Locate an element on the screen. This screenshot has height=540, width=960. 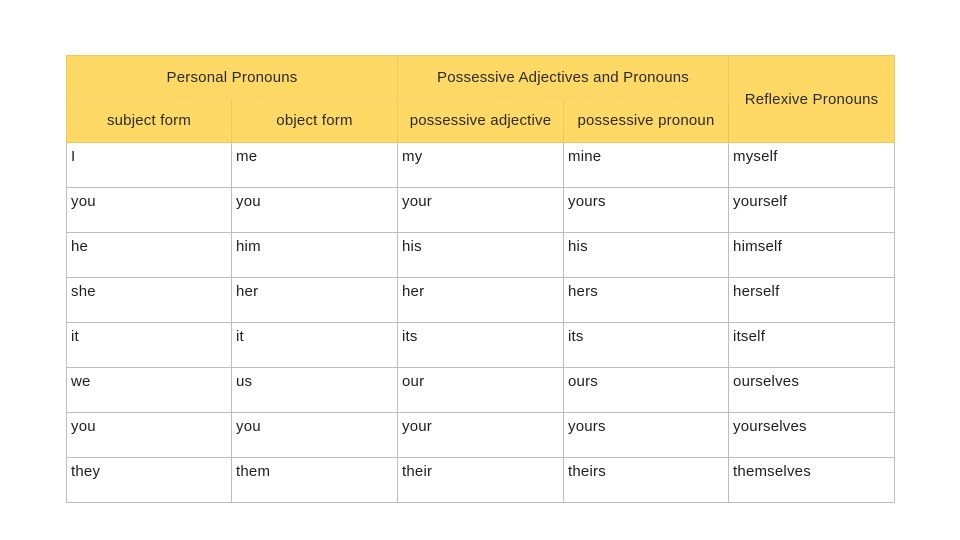
cell-object-form: him is located at coordinates (314, 255).